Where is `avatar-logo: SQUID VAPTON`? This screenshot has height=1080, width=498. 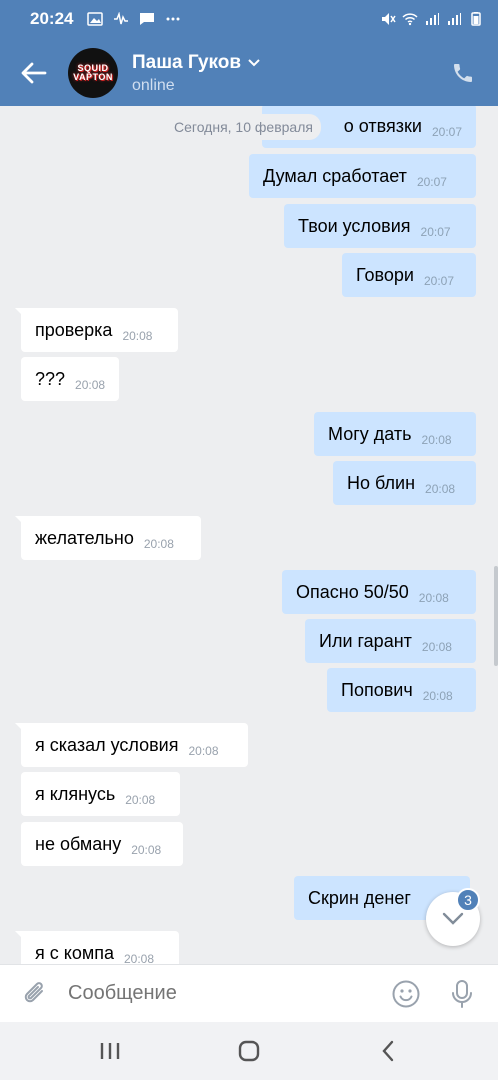
avatar-logo: SQUID VAPTON is located at coordinates (93, 72).